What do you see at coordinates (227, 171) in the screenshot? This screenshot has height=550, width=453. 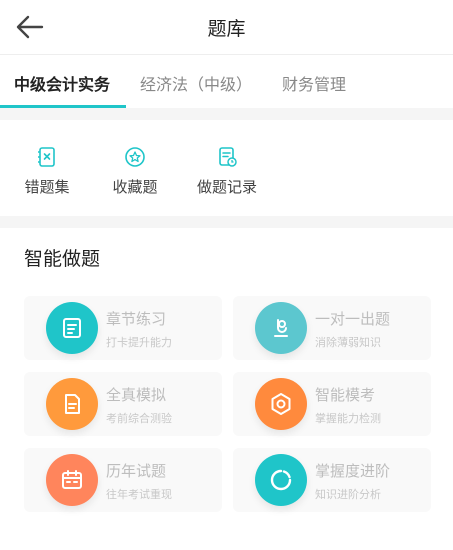 I see `practice-record-button: 做题记录` at bounding box center [227, 171].